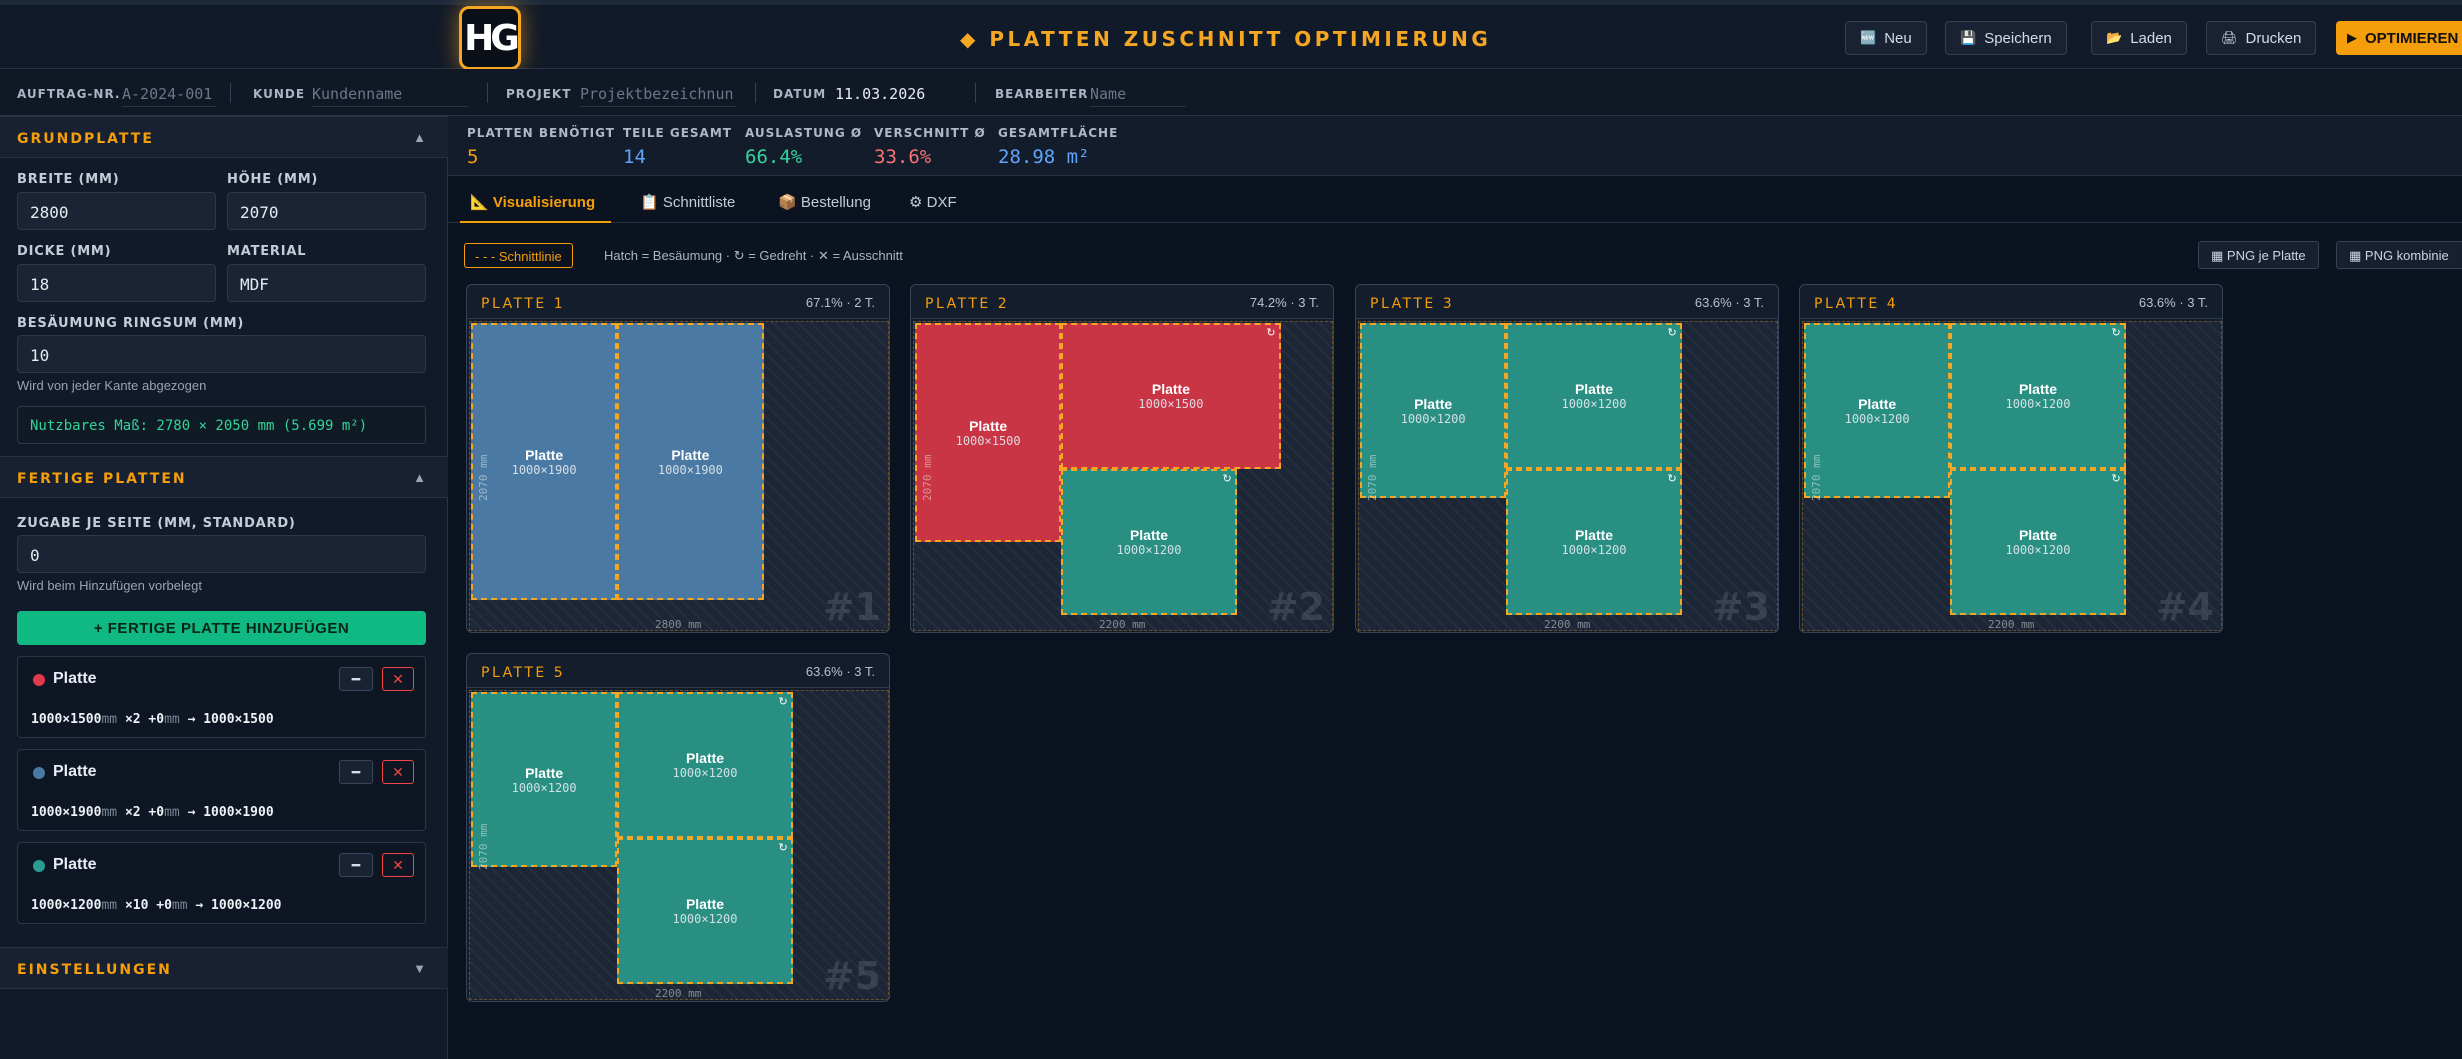 Image resolution: width=2462 pixels, height=1059 pixels. What do you see at coordinates (2184, 607) in the screenshot?
I see `sheet-number: #4` at bounding box center [2184, 607].